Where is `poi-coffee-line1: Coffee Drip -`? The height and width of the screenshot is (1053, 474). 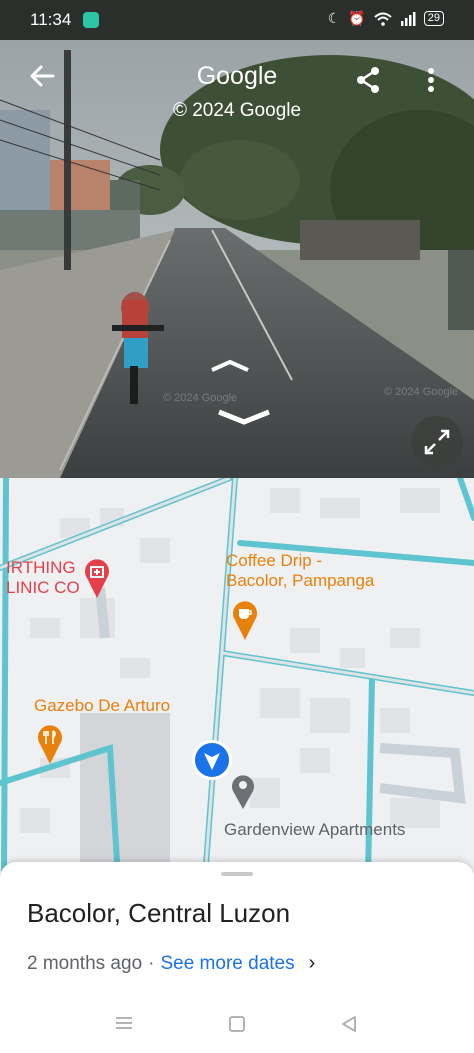
poi-coffee-line1: Coffee Drip - is located at coordinates (274, 560).